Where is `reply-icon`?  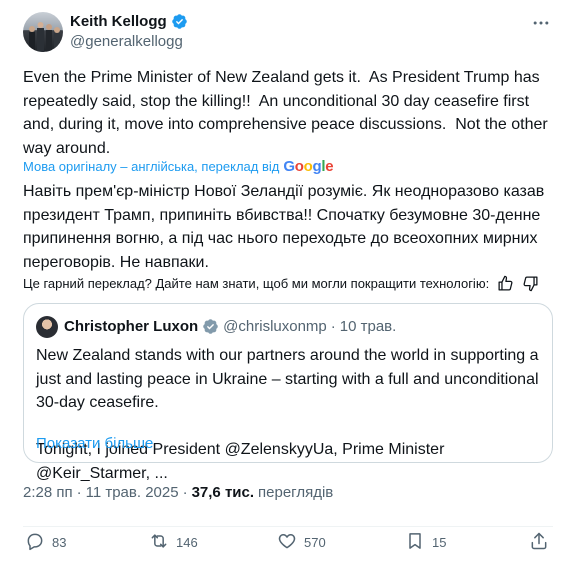
reply-icon is located at coordinates (35, 542).